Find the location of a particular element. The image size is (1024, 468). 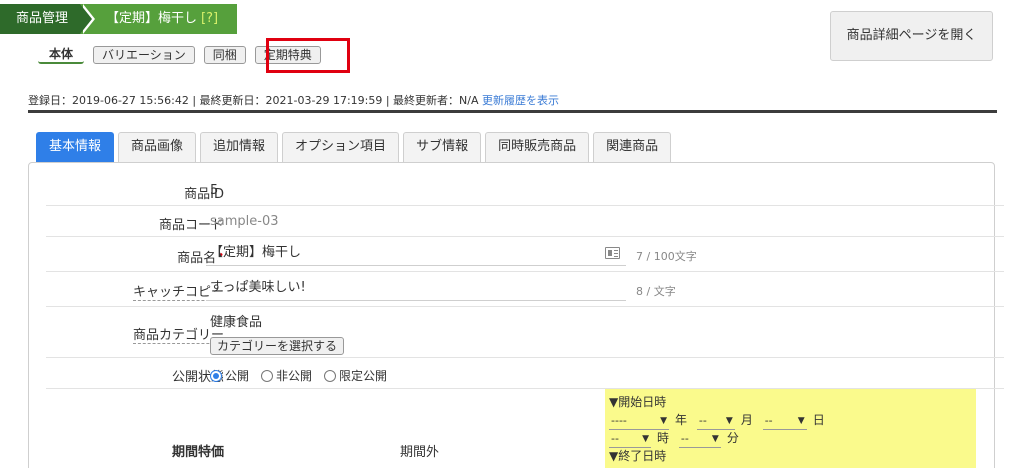

tab-sub-info: サブ情報 is located at coordinates (442, 147).